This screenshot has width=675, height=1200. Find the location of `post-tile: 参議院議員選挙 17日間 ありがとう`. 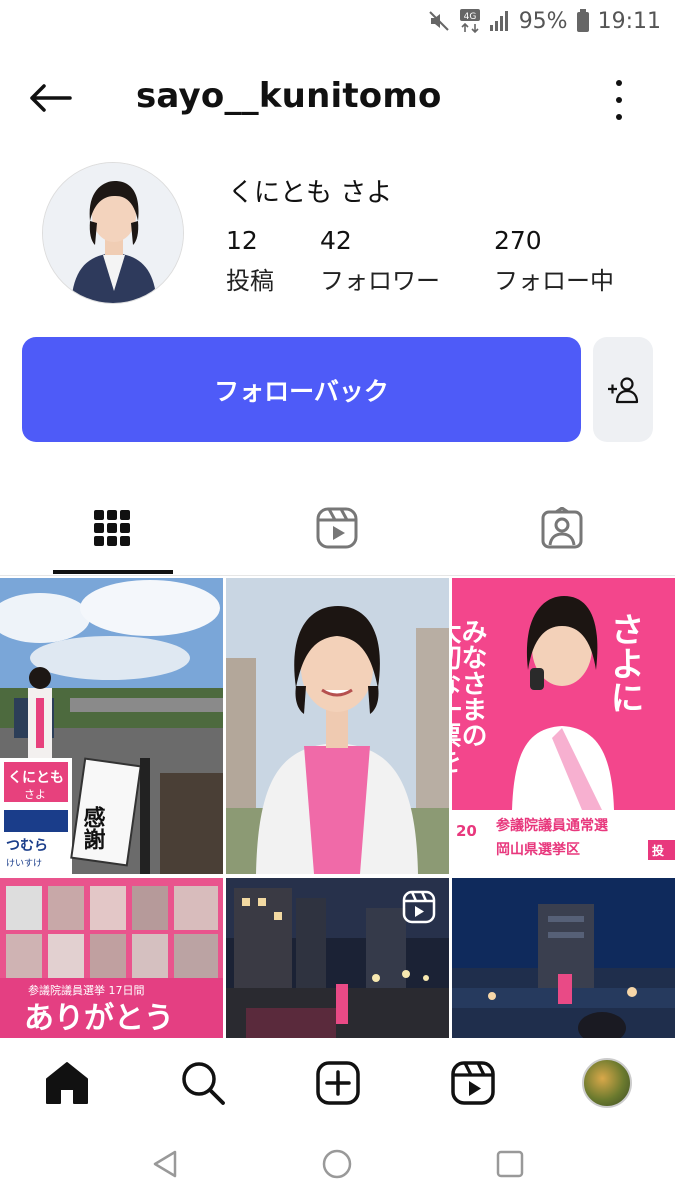

post-tile: 参議院議員選挙 17日間 ありがとう is located at coordinates (111, 958).